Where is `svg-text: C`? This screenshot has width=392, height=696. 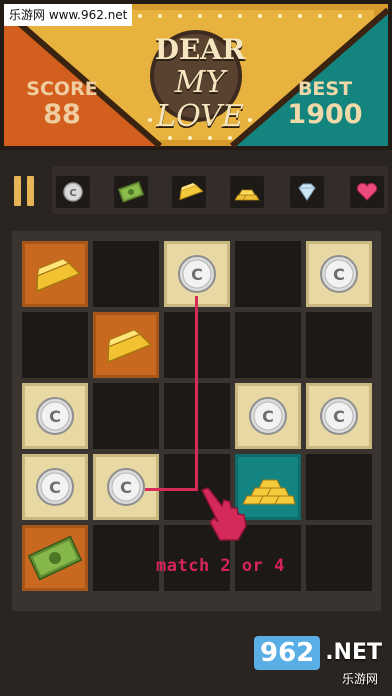
svg-text: C is located at coordinates (72, 193).